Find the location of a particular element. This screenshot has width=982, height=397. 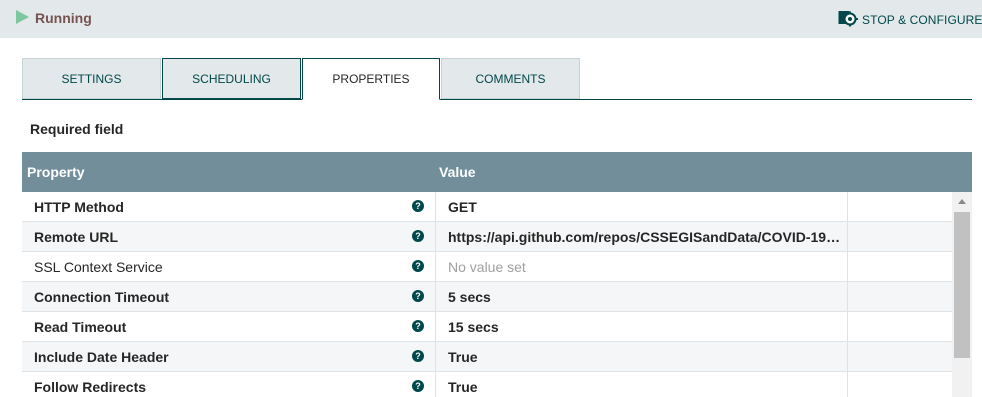

column-header-value: Value is located at coordinates (457, 172).